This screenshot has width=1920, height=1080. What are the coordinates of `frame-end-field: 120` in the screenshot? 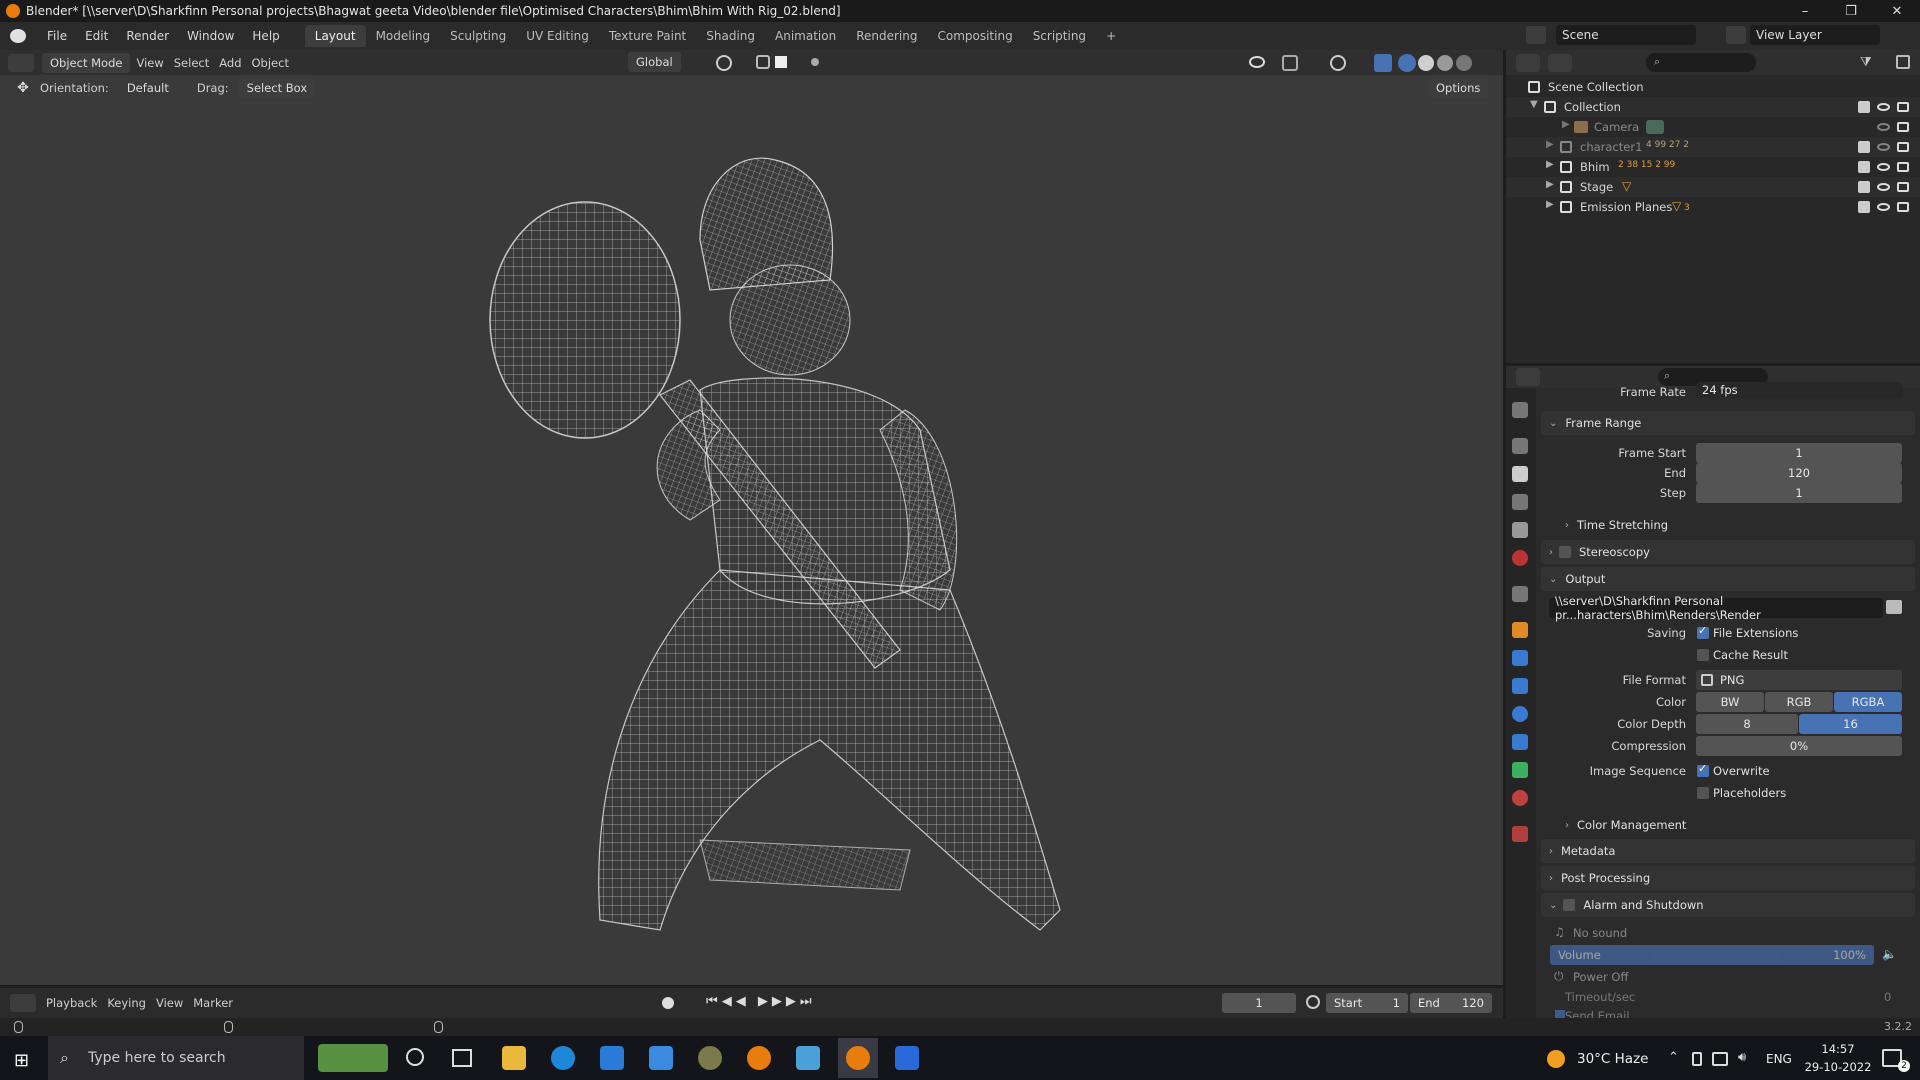 It's located at (1799, 473).